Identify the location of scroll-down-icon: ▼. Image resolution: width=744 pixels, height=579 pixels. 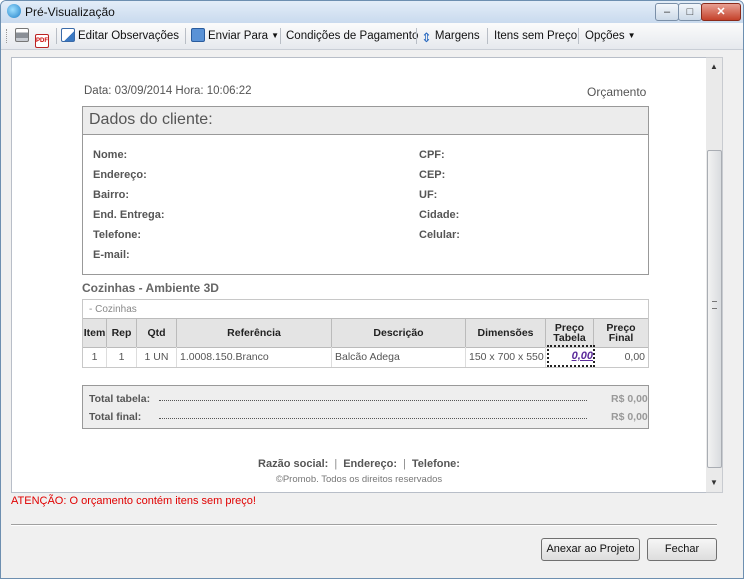
(714, 482).